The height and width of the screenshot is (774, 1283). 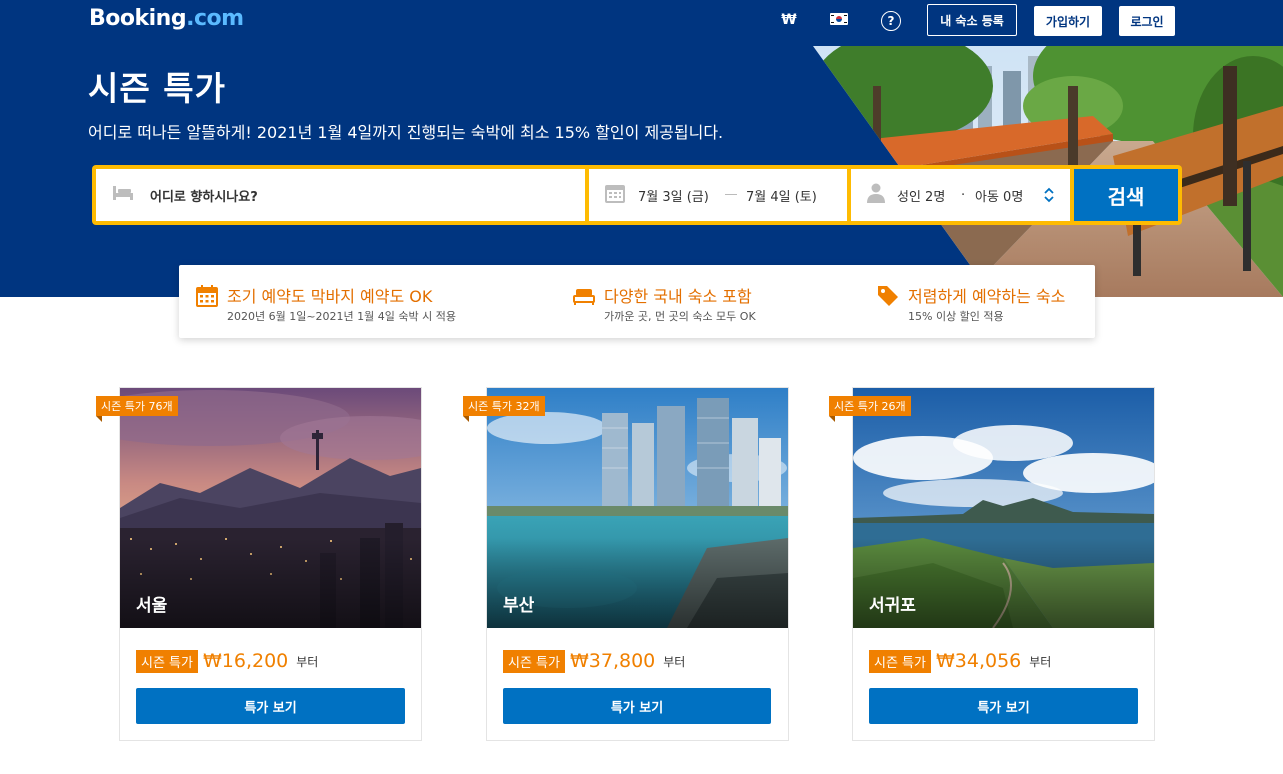 What do you see at coordinates (718, 195) in the screenshot?
I see `date-field: 7월 3일 (금) 7월 4일 (토)` at bounding box center [718, 195].